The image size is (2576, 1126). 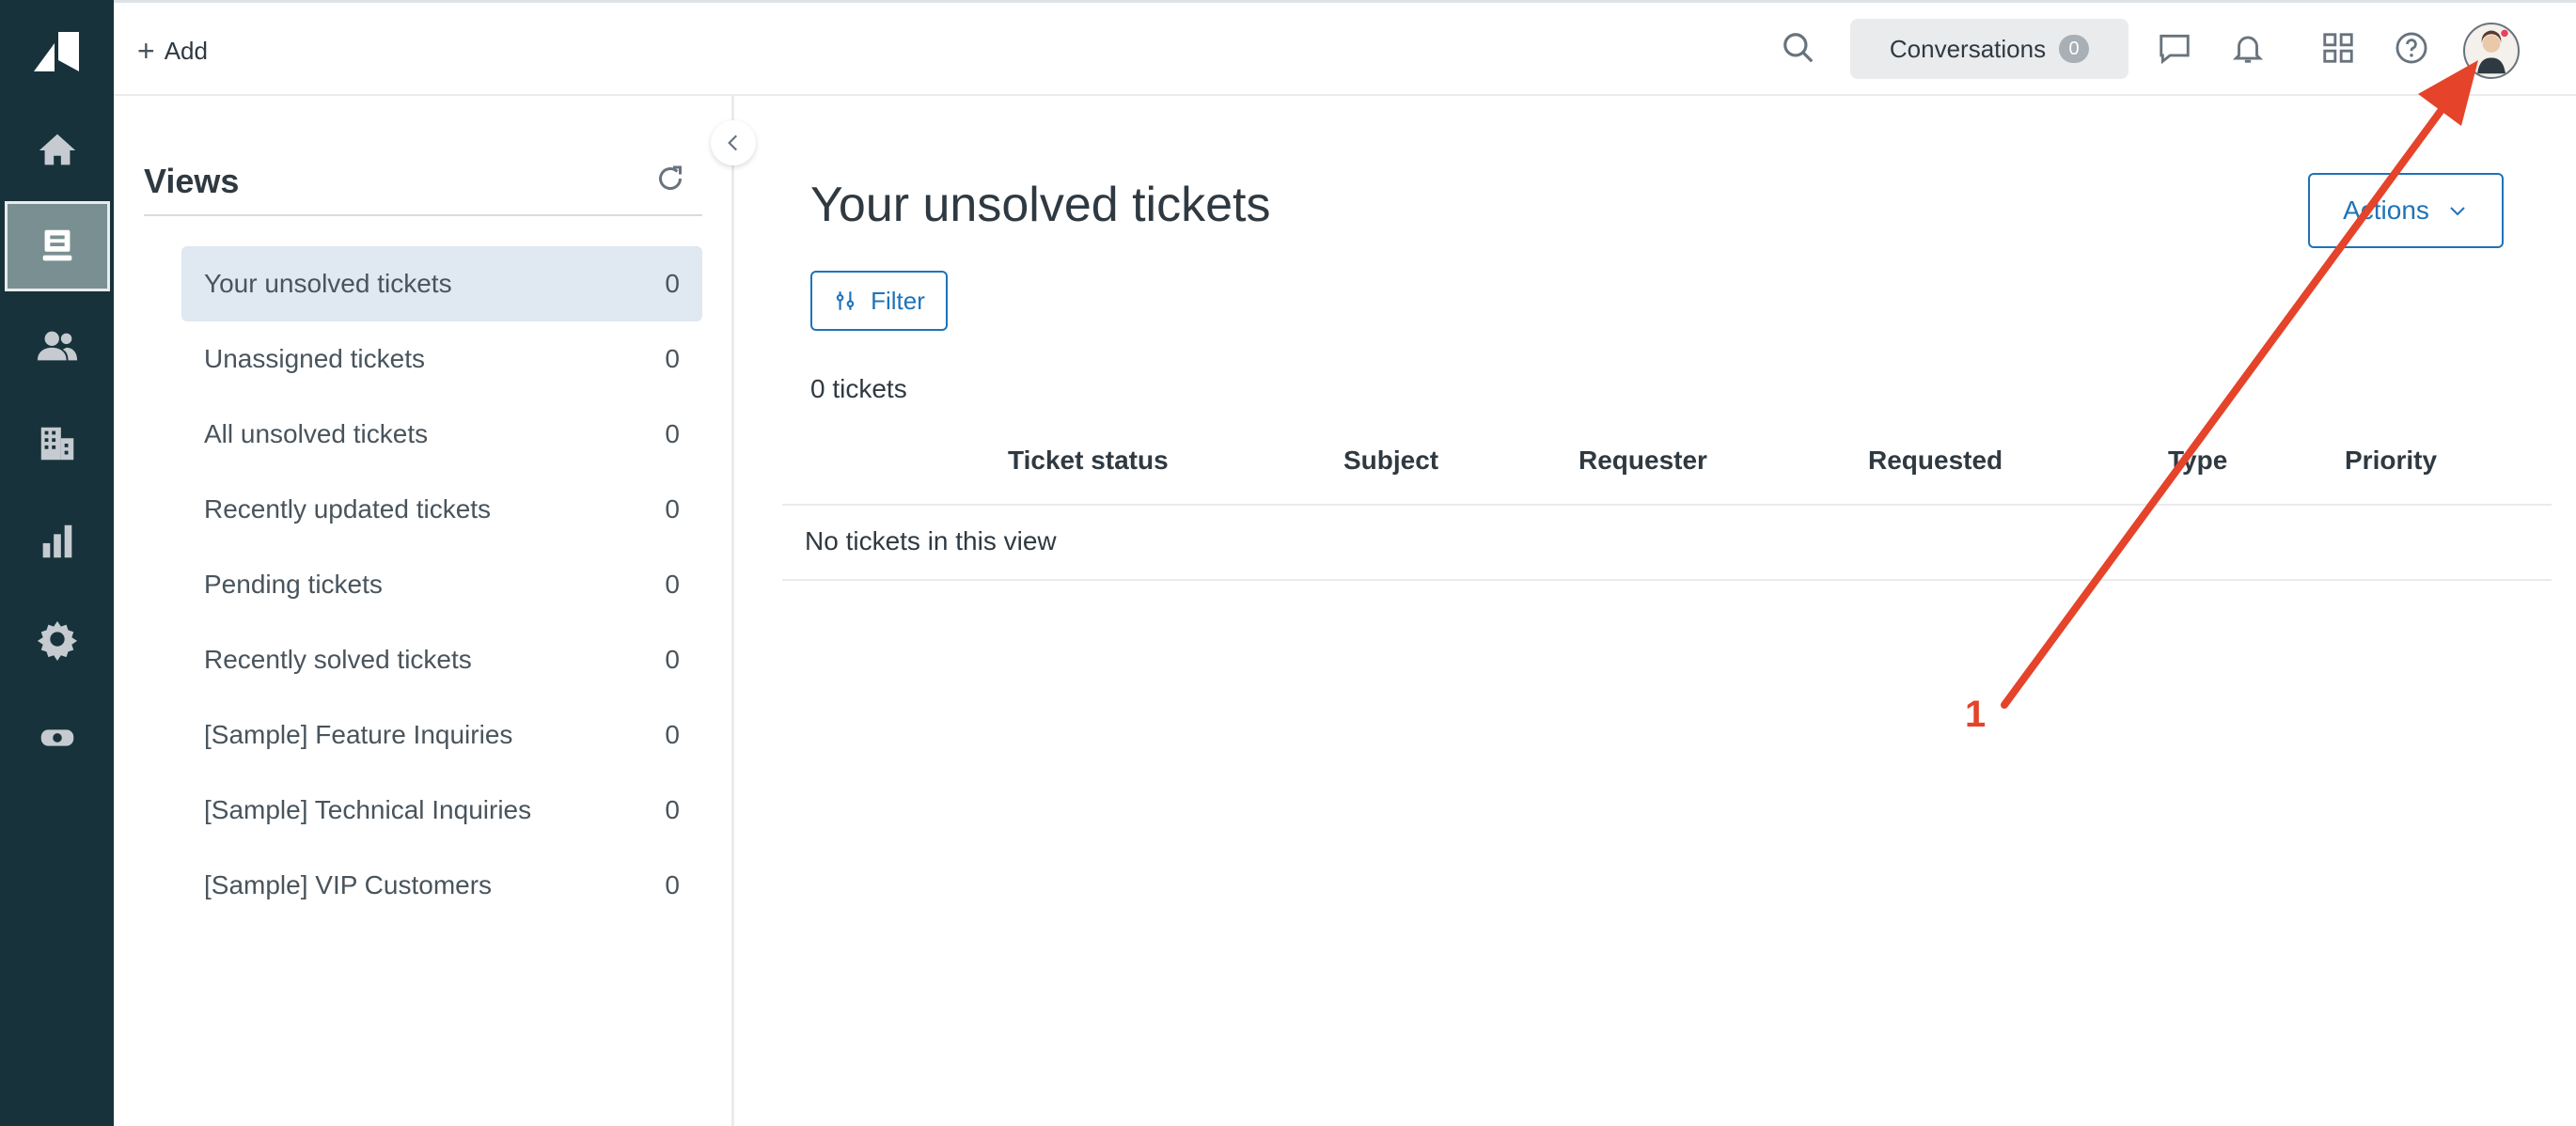 I want to click on nav-home, so click(x=57, y=150).